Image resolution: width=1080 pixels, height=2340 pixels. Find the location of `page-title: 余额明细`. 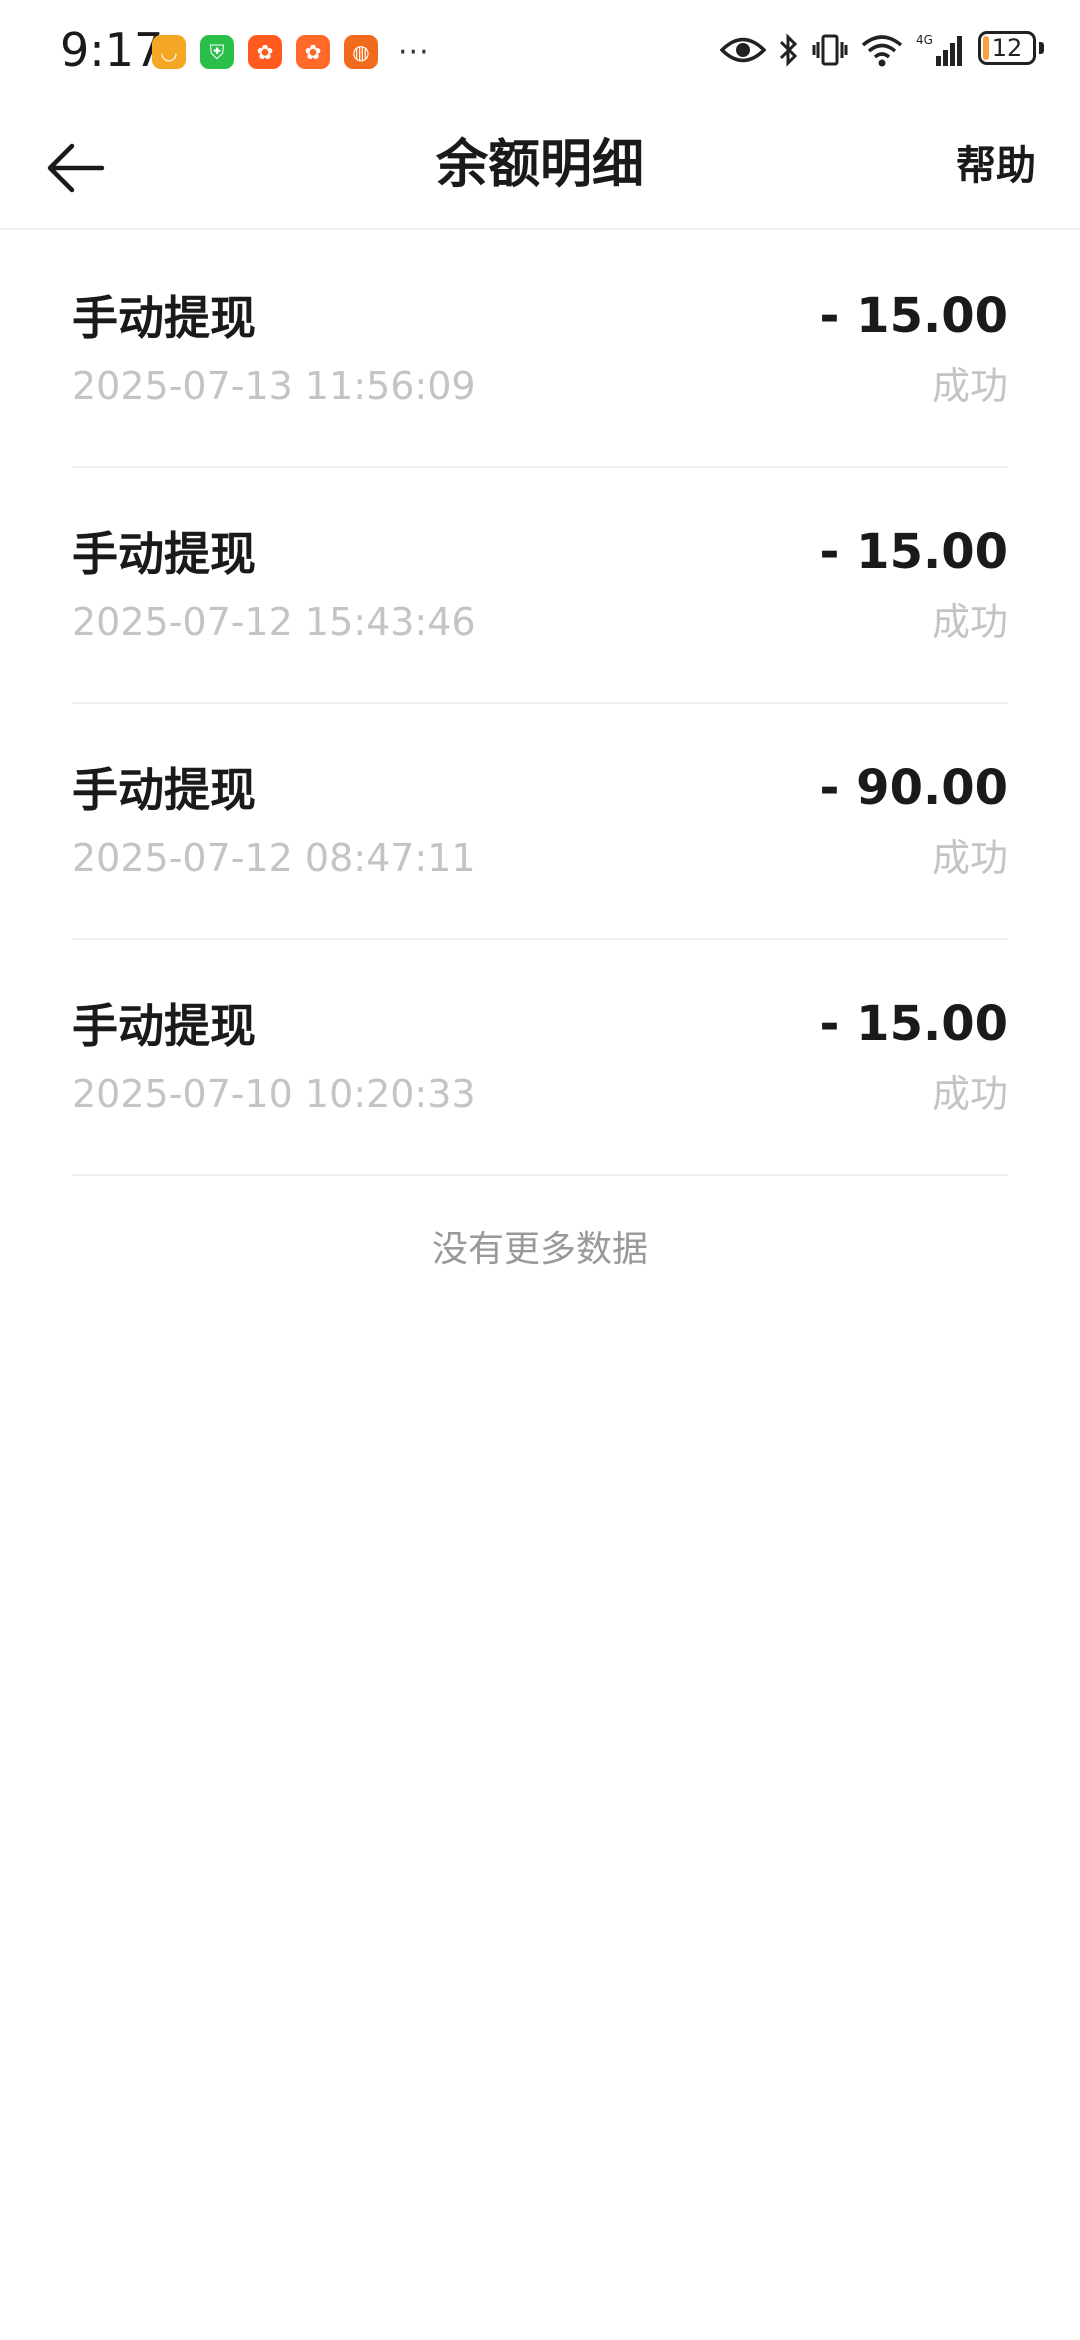

page-title: 余额明细 is located at coordinates (539, 165).